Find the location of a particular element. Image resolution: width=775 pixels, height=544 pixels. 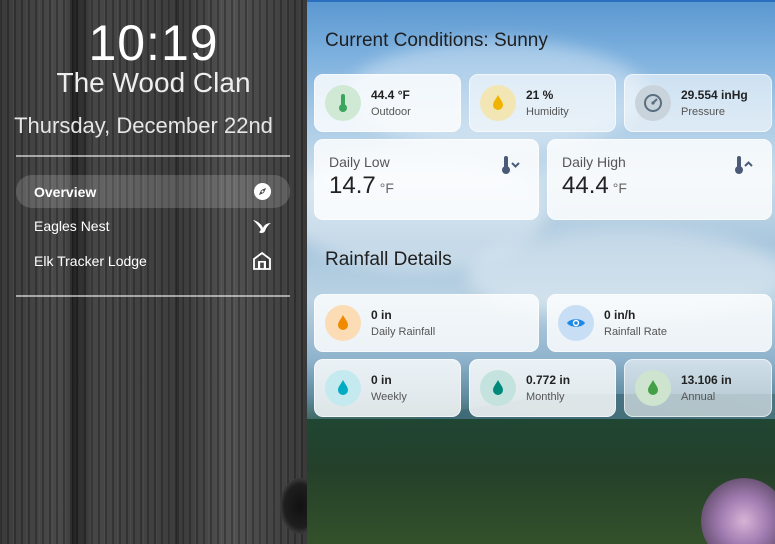

thermometer-icon is located at coordinates (343, 103).